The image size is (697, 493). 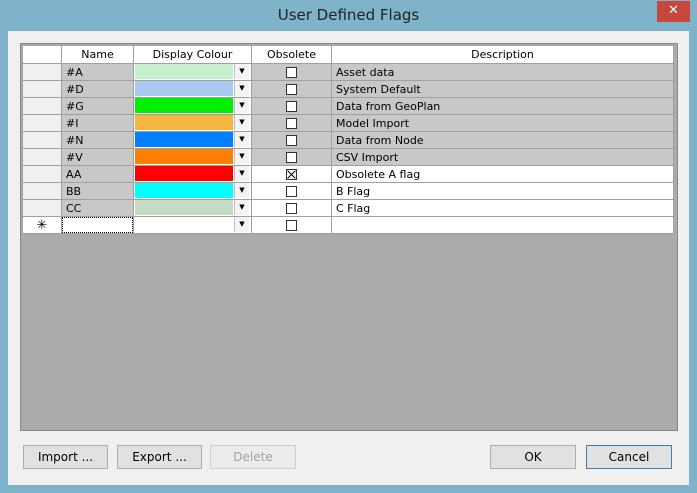 I want to click on column-header-name: Name, so click(x=97, y=54).